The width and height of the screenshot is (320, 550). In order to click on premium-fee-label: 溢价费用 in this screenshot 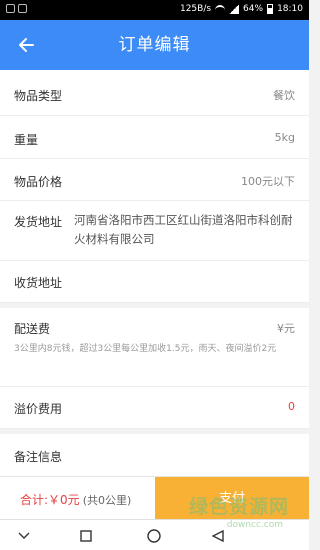, I will do `click(38, 409)`.